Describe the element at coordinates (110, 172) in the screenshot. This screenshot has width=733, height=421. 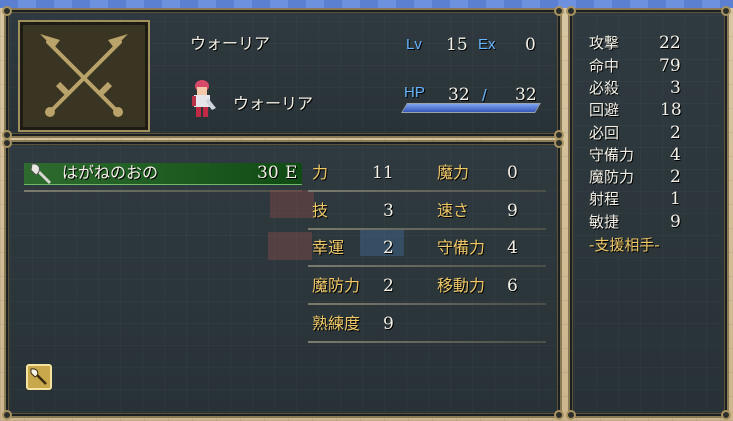
I see `weapon-name: はがねのおの` at that location.